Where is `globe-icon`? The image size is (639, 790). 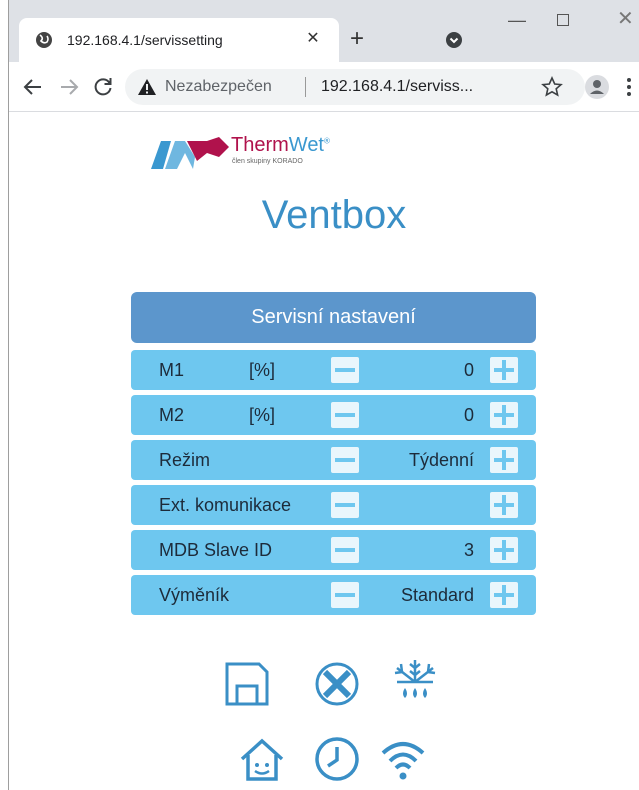
globe-icon is located at coordinates (44, 40).